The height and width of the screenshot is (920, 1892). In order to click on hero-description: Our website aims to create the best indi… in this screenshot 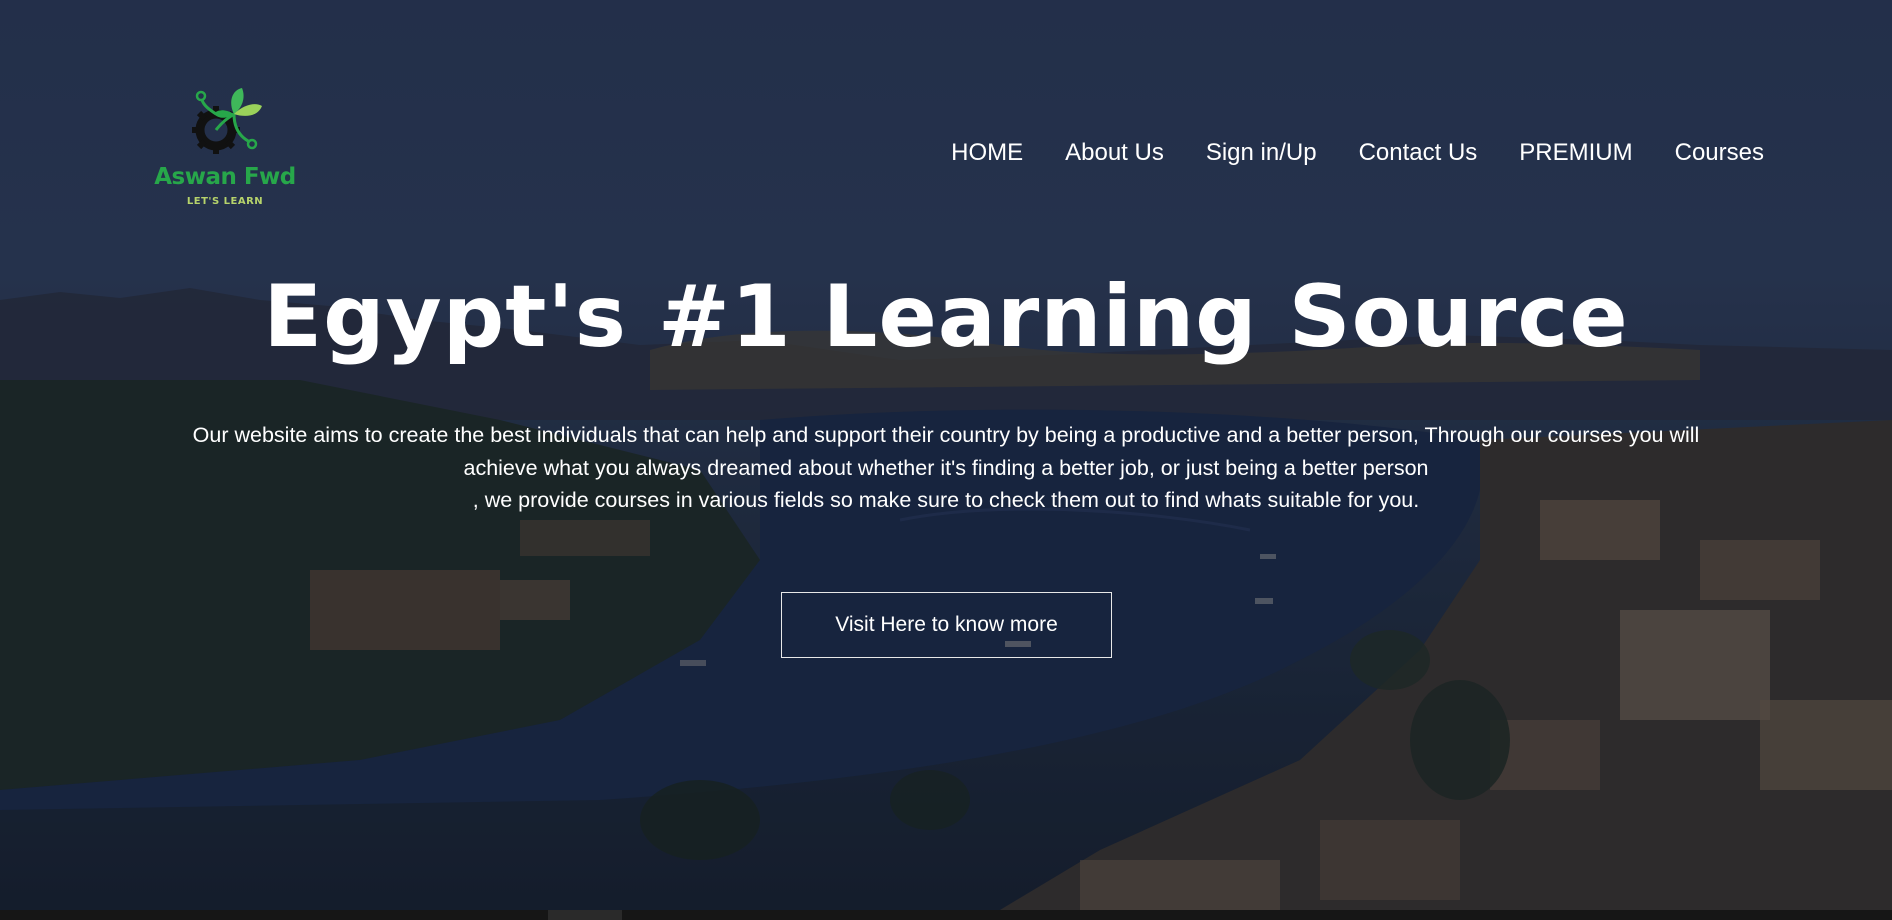, I will do `click(946, 468)`.